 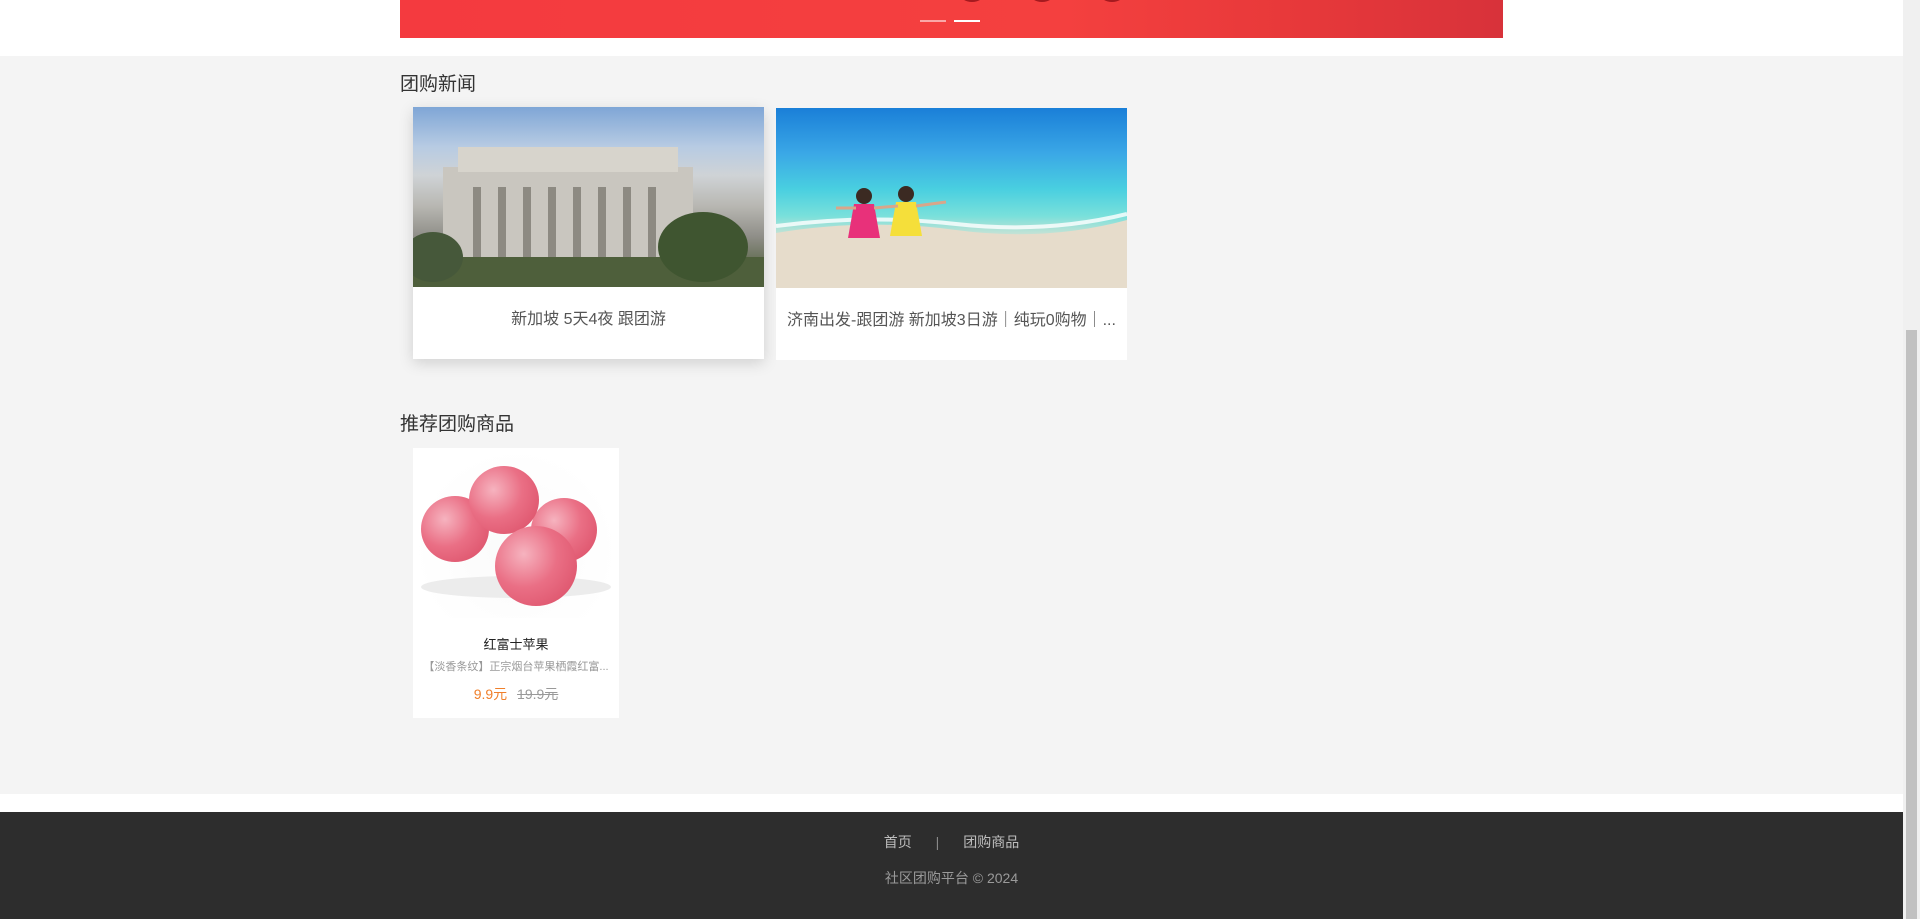 I want to click on footer-nav: 首页 | 团购商品, so click(x=951, y=842).